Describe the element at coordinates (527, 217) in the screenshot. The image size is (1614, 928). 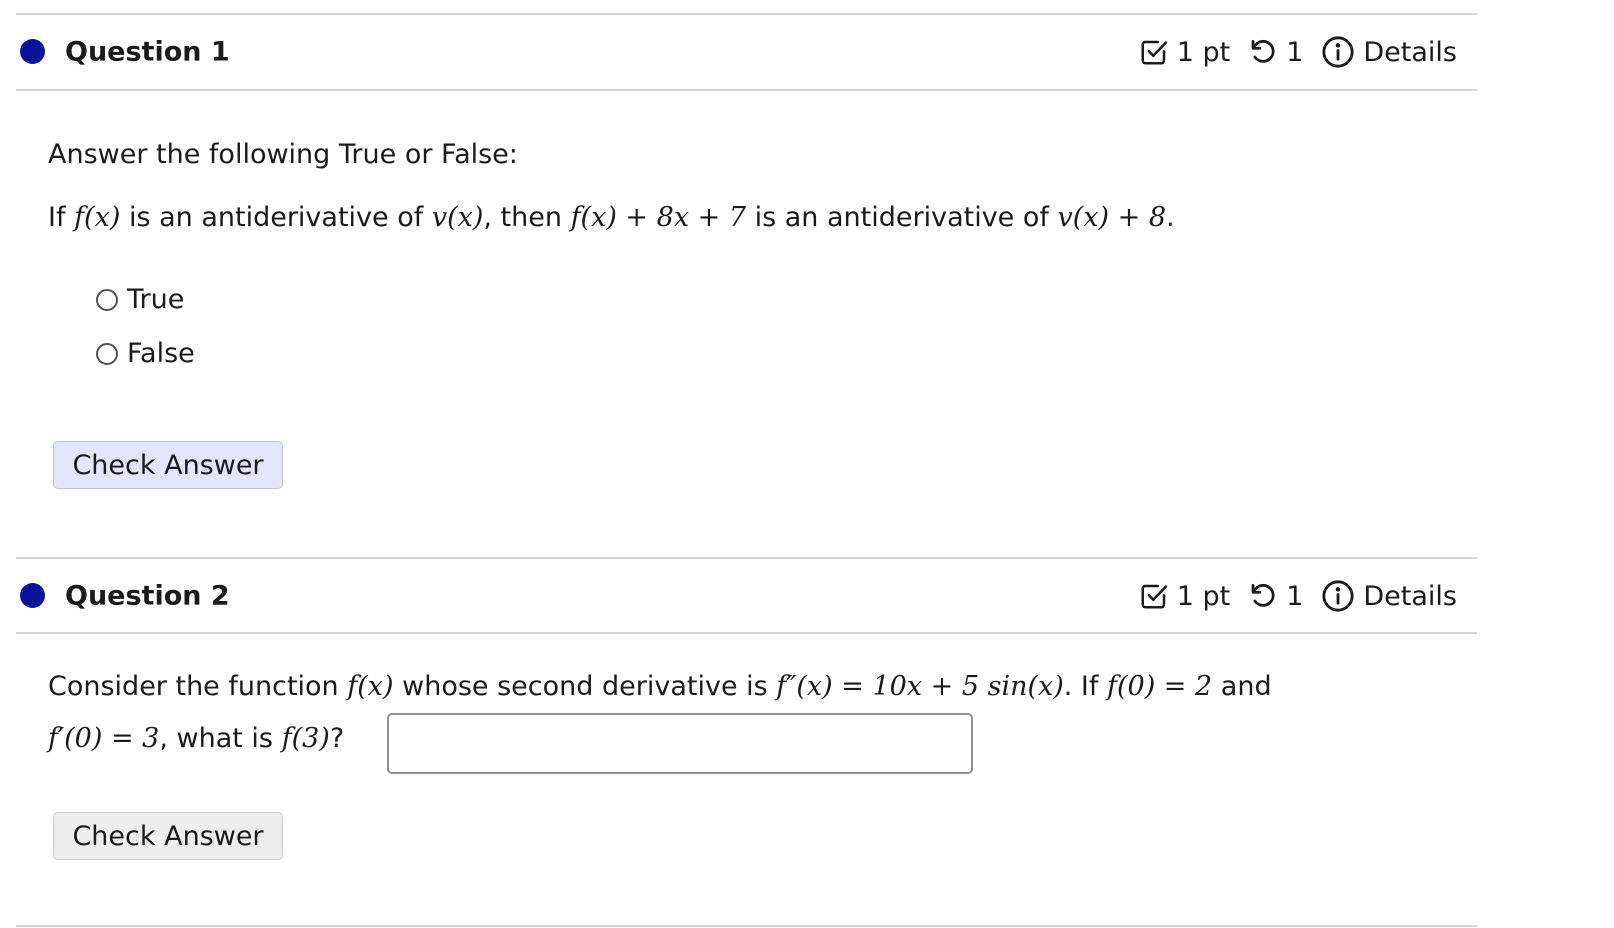
I see `statement-text: , then` at that location.